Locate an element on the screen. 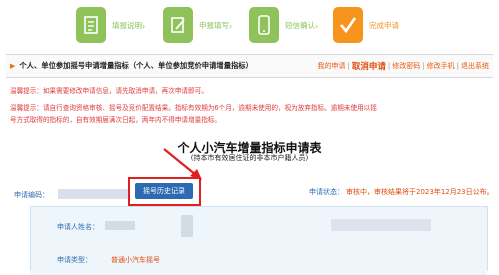 The image size is (499, 275). document-icon is located at coordinates (91, 25).